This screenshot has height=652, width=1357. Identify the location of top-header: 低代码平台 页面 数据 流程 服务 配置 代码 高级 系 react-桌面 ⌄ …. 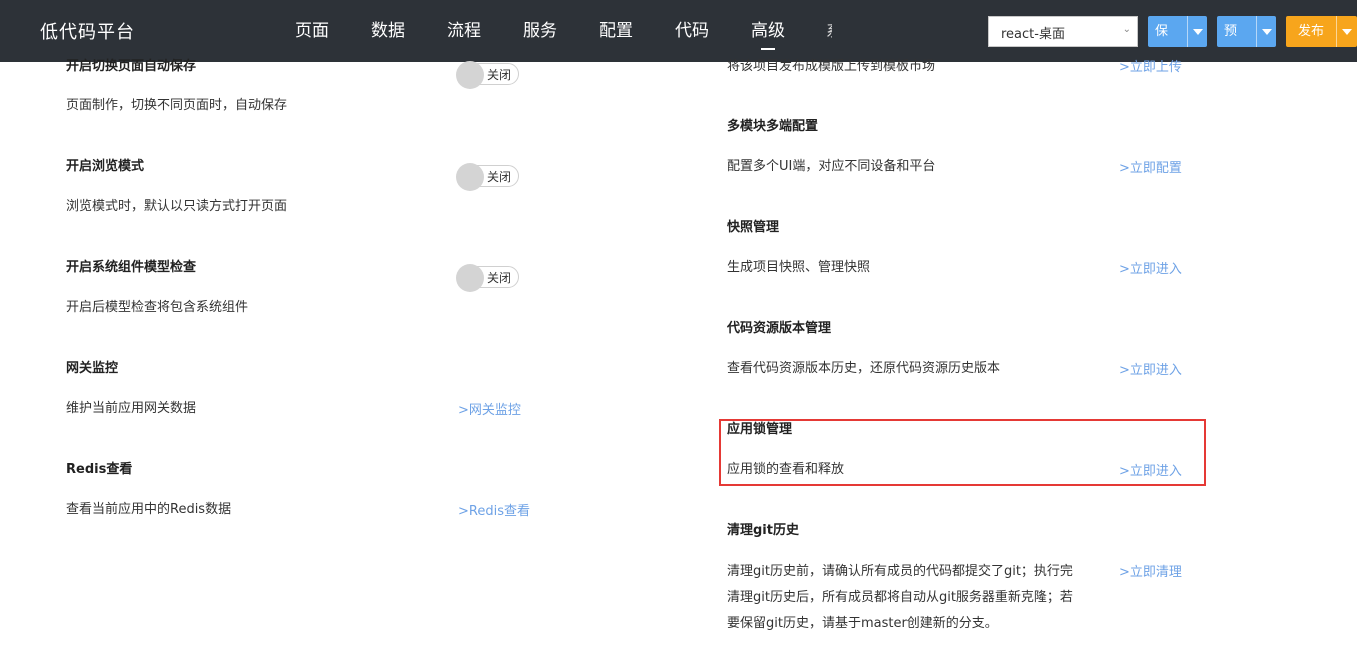
(678, 31).